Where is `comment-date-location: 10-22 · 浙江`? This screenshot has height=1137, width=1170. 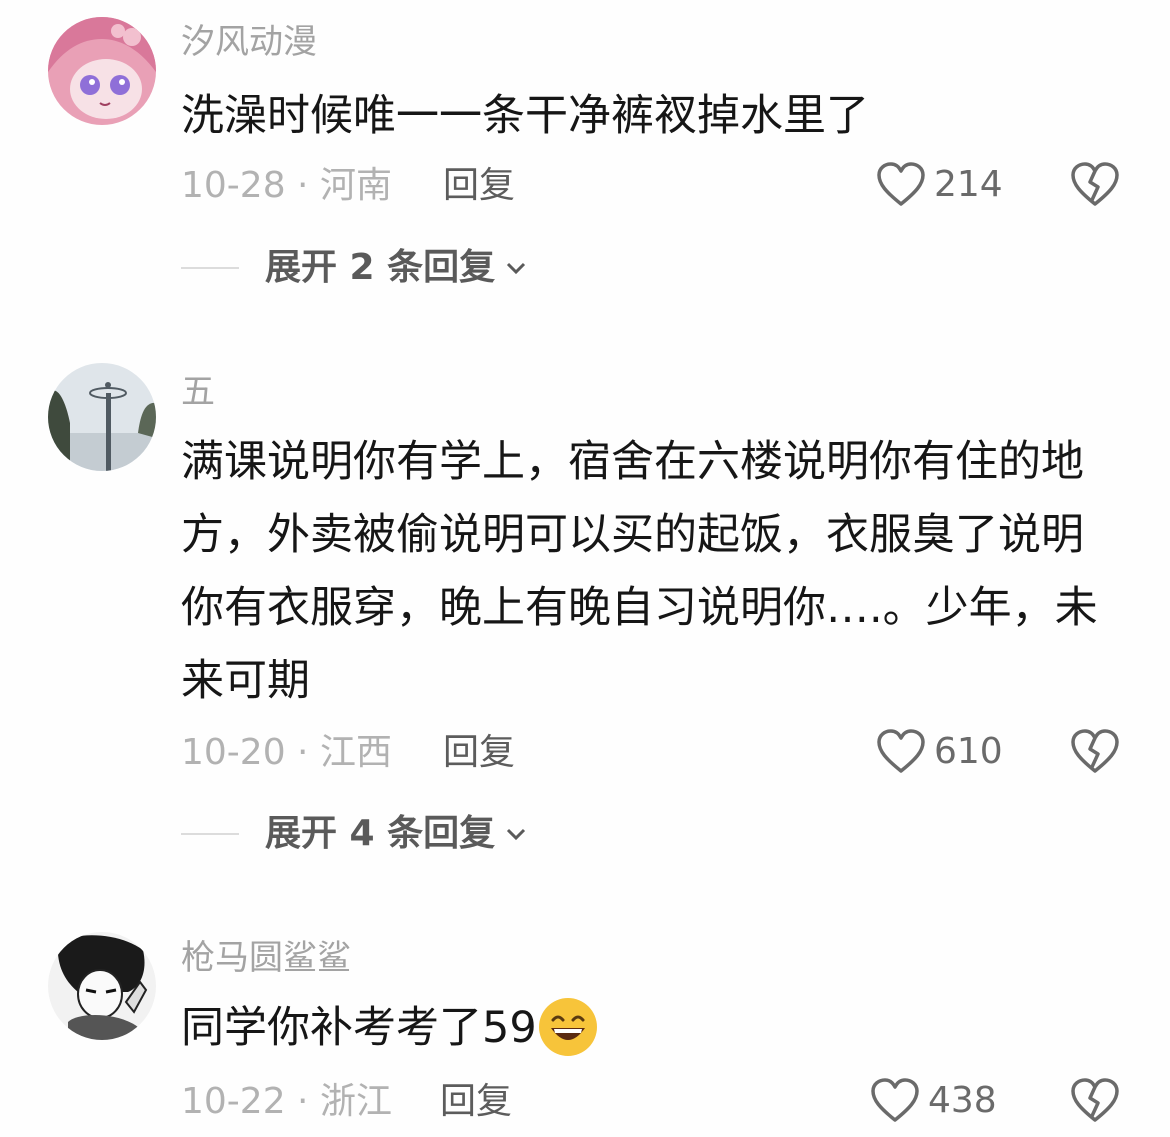
comment-date-location: 10-22 · 浙江 is located at coordinates (286, 1101).